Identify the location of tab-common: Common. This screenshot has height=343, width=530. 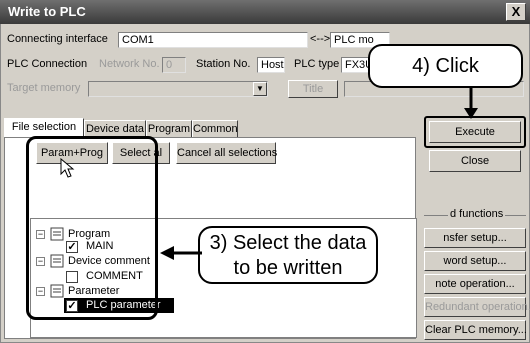
(215, 128).